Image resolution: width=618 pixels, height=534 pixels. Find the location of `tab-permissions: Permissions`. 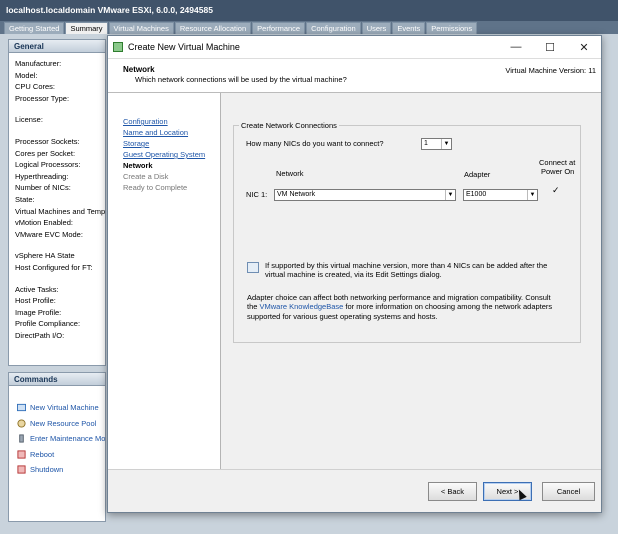

tab-permissions: Permissions is located at coordinates (452, 28).